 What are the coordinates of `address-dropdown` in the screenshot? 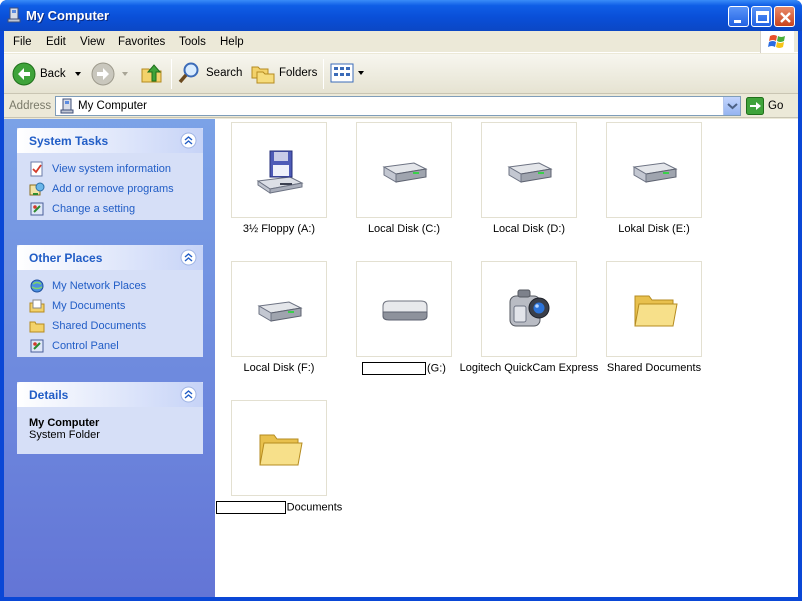 It's located at (731, 106).